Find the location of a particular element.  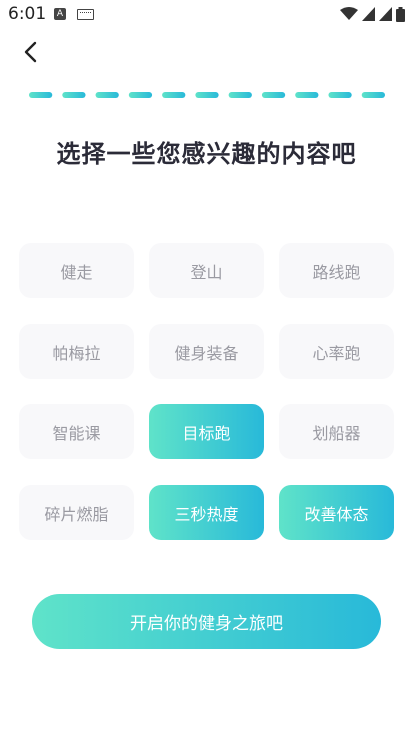

accessibility-badge-icon: A is located at coordinates (60, 14).